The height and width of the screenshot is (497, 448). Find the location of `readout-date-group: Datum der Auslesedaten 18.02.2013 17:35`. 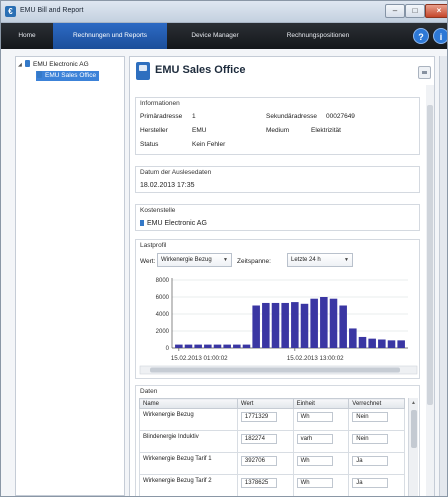

readout-date-group: Datum der Auslesedaten 18.02.2013 17:35 is located at coordinates (277, 179).